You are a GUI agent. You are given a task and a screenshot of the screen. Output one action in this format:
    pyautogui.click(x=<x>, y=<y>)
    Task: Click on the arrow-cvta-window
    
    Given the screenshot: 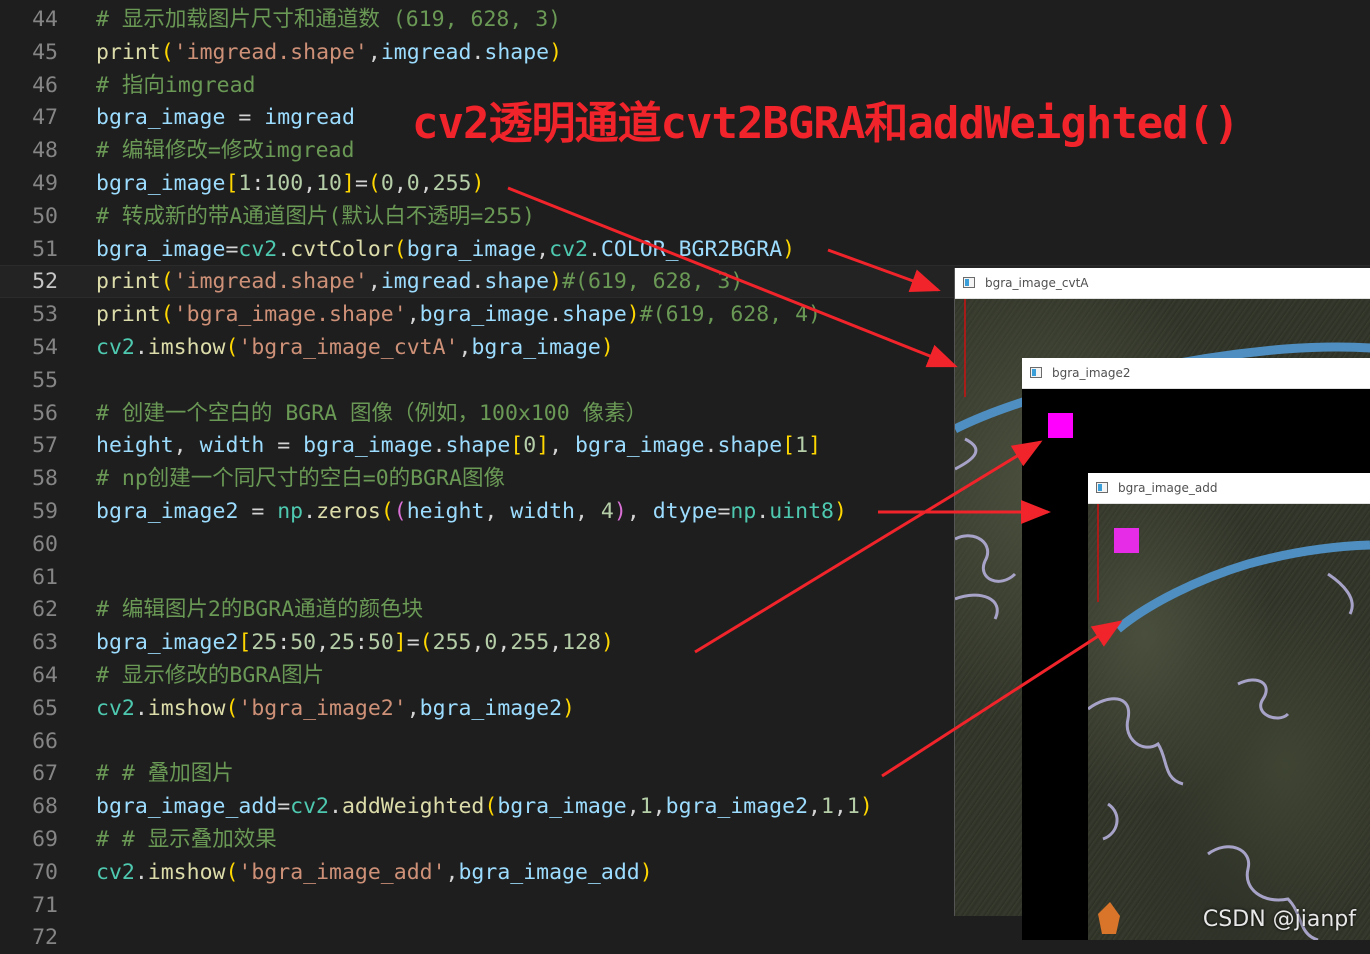 What is the action you would take?
    pyautogui.click(x=884, y=270)
    